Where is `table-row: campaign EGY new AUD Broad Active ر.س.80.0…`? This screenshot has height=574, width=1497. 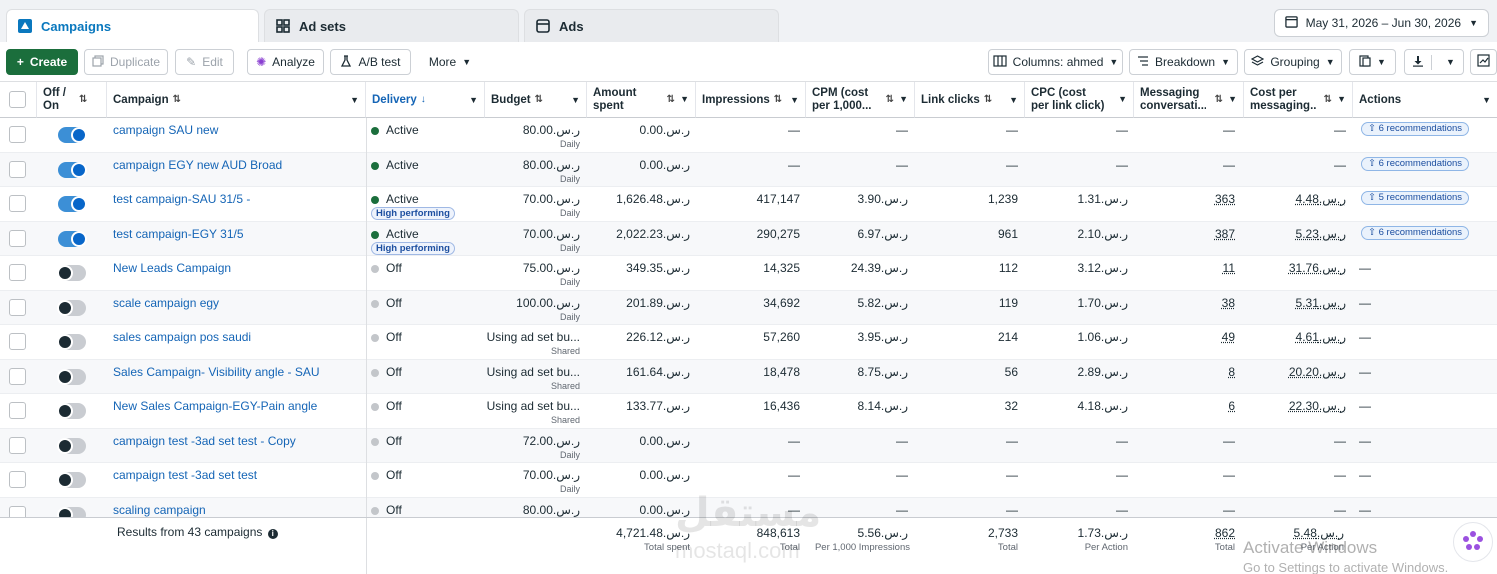 table-row: campaign EGY new AUD Broad Active ر.س.80.0… is located at coordinates (748, 169).